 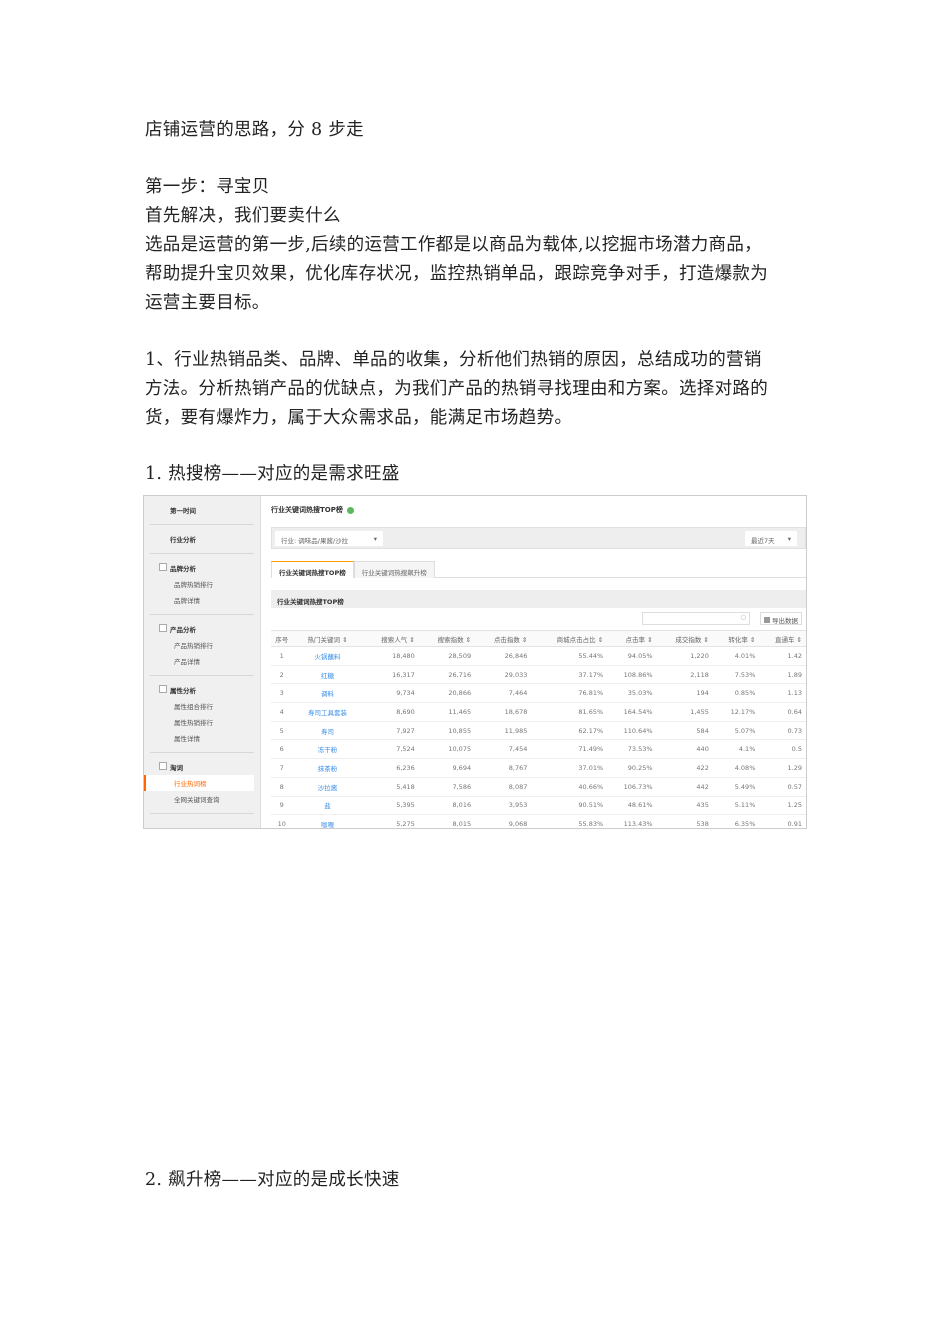 What do you see at coordinates (782, 638) in the screenshot?
I see `column-header: 直通车 ⇕` at bounding box center [782, 638].